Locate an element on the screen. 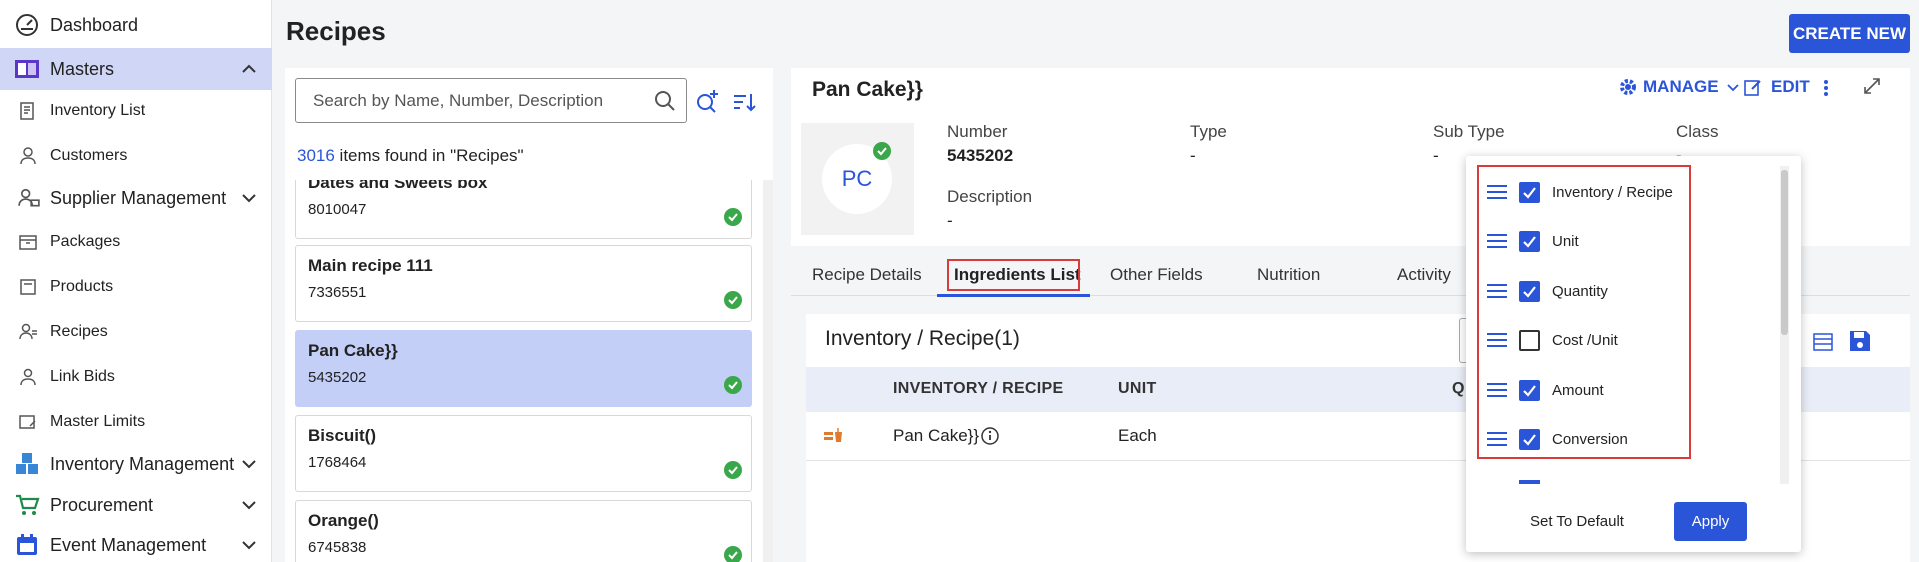 Image resolution: width=1919 pixels, height=562 pixels. list-item-code: 6745838 is located at coordinates (337, 547).